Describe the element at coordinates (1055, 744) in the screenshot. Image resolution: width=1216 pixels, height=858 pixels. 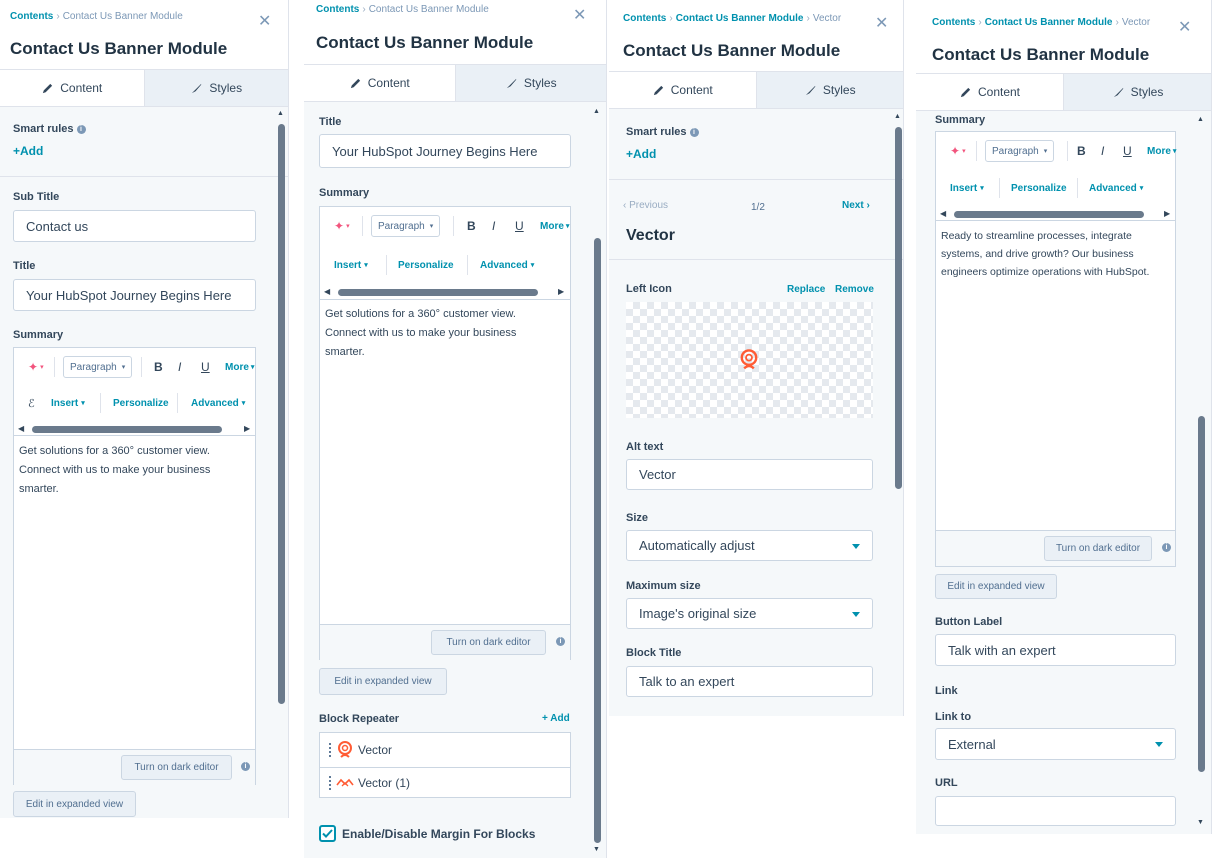
I see `link-to-select: External` at that location.